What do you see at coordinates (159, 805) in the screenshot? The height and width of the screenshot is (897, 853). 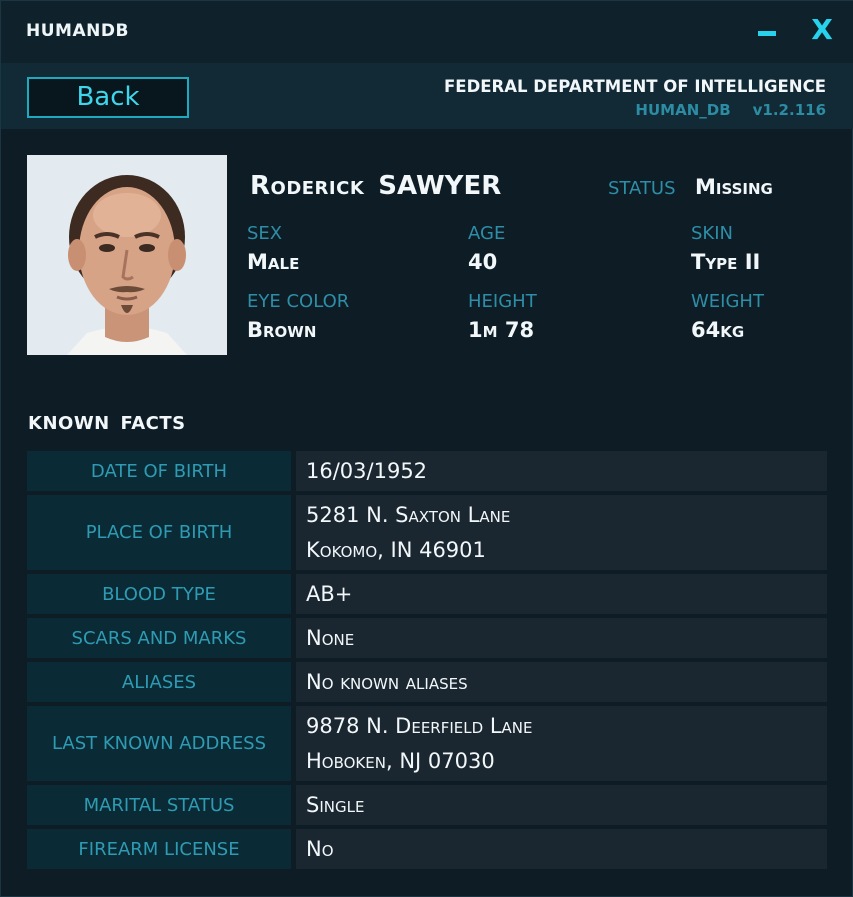 I see `fact-label: MARITAL STATUS` at bounding box center [159, 805].